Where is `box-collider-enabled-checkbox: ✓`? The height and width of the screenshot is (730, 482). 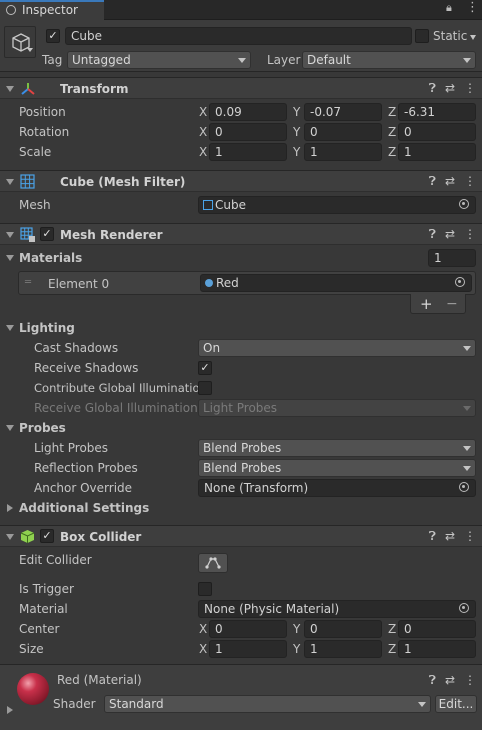
box-collider-enabled-checkbox: ✓ is located at coordinates (47, 536).